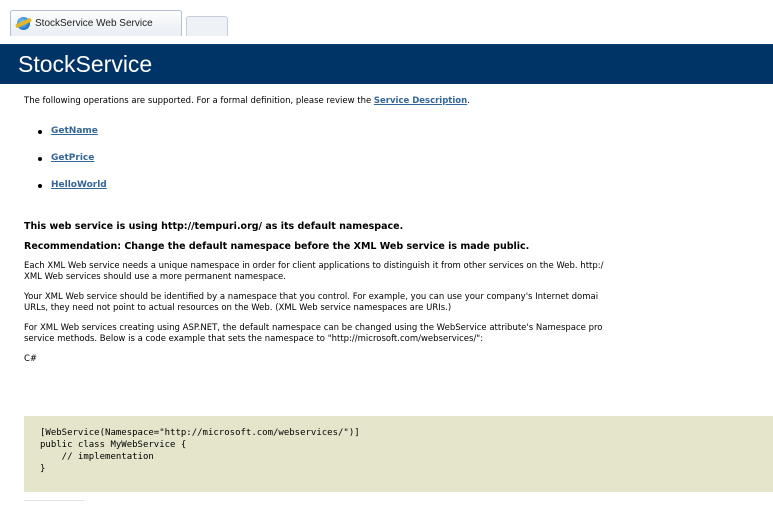  What do you see at coordinates (113, 445) in the screenshot?
I see `code-line: public class MyWebService {` at bounding box center [113, 445].